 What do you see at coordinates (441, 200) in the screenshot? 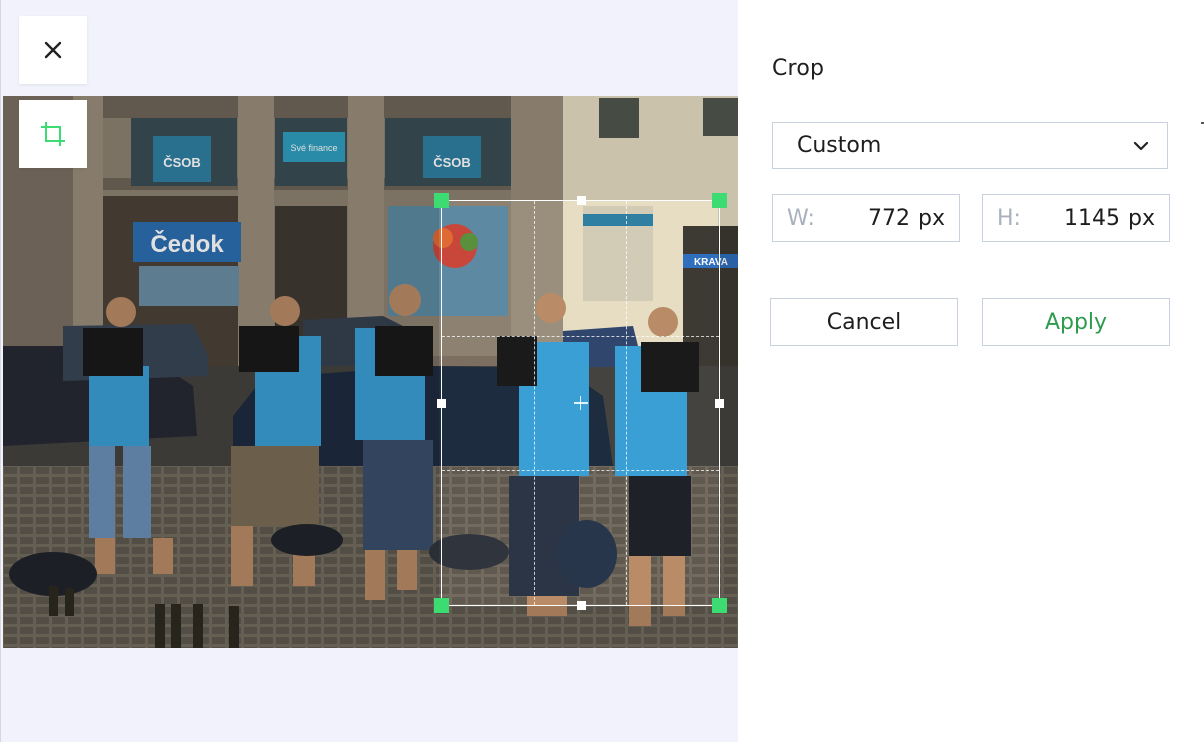
I see `crop-handle-top-left` at bounding box center [441, 200].